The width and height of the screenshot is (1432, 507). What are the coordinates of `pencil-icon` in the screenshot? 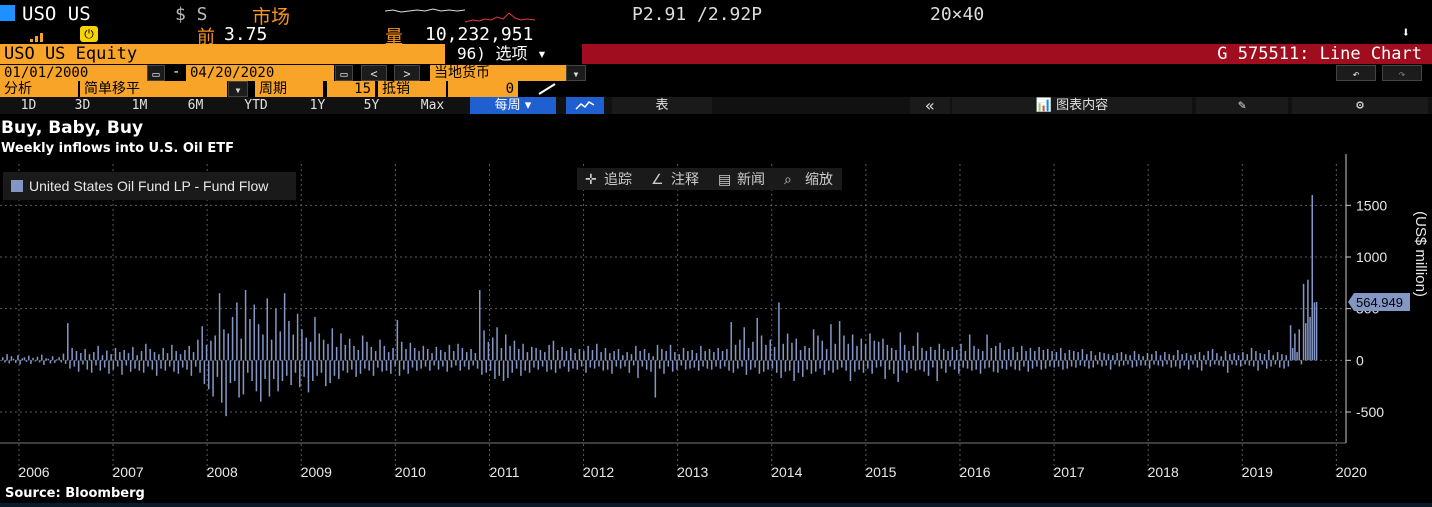 It's located at (548, 89).